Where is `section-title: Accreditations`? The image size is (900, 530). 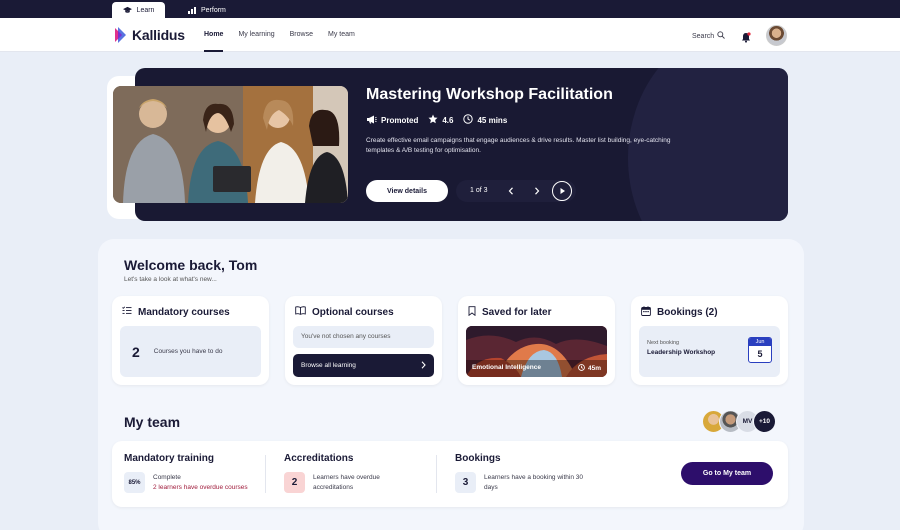 section-title: Accreditations is located at coordinates (319, 458).